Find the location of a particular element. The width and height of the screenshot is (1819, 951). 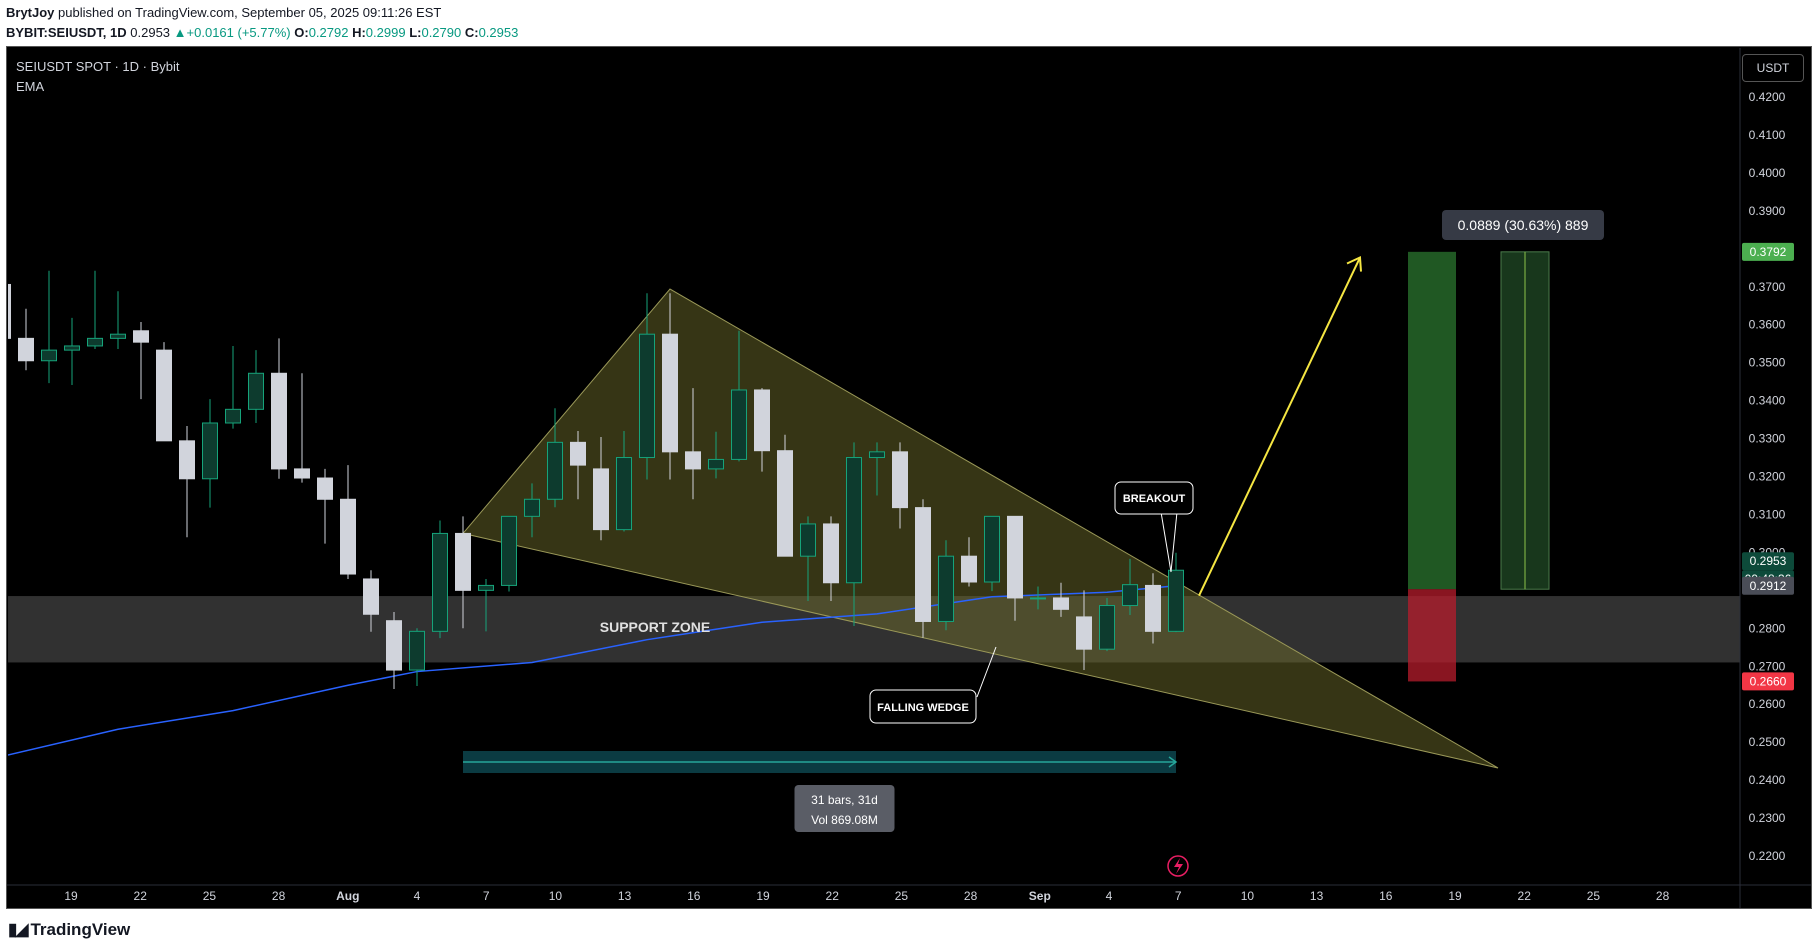

y-axis-tick: 0.2200 is located at coordinates (1767, 856).